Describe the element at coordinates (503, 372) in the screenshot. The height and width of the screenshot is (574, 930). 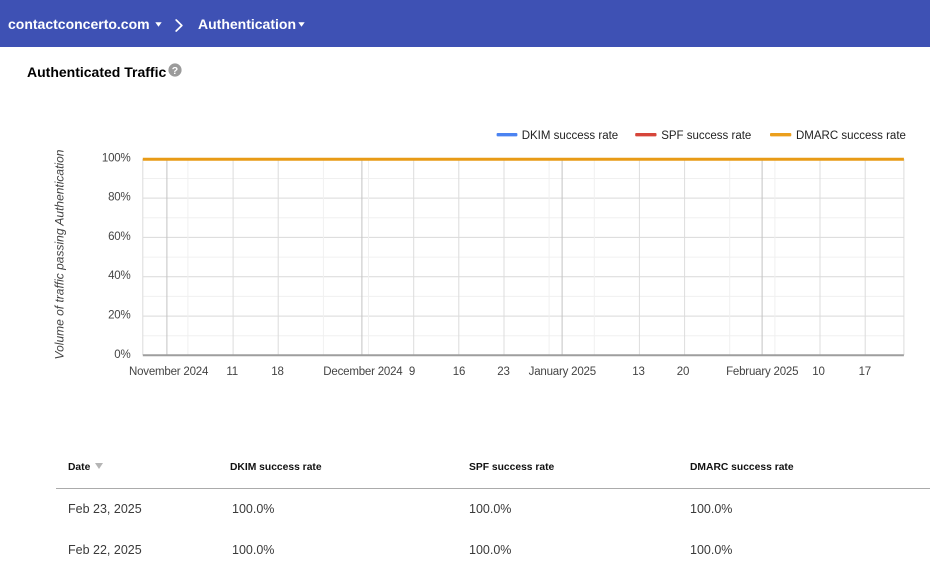
I see `svg-text: 23` at that location.